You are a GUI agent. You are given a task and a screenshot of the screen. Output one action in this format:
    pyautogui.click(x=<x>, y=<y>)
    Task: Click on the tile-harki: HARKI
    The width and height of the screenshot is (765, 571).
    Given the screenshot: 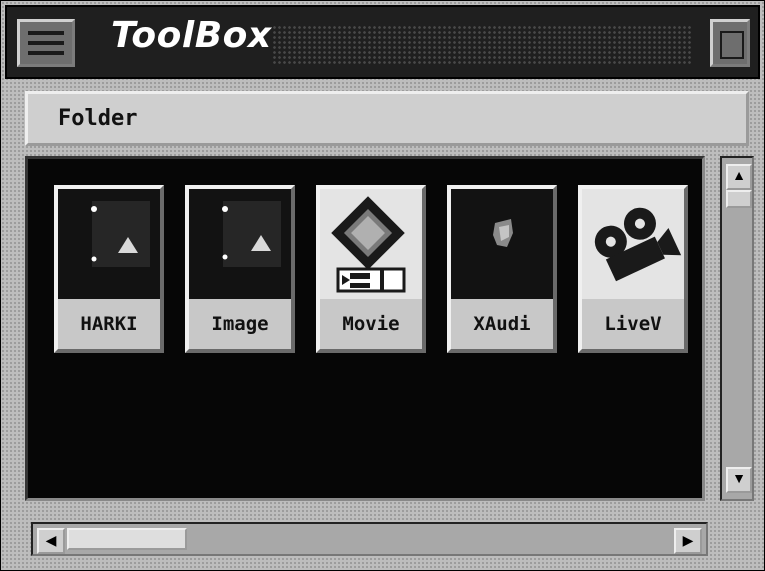 What is the action you would take?
    pyautogui.click(x=109, y=269)
    